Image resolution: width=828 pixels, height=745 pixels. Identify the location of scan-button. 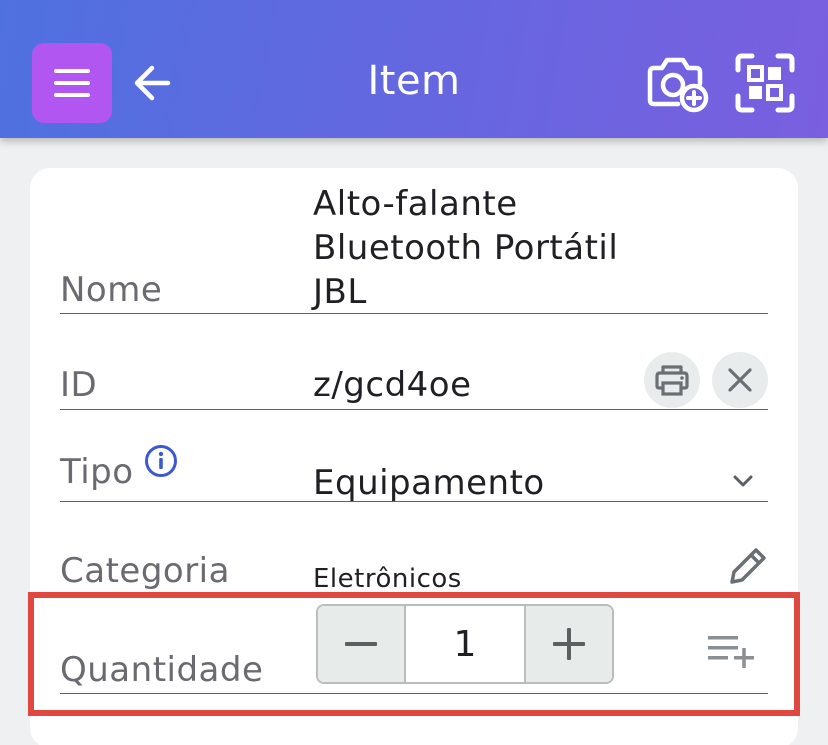
(765, 83).